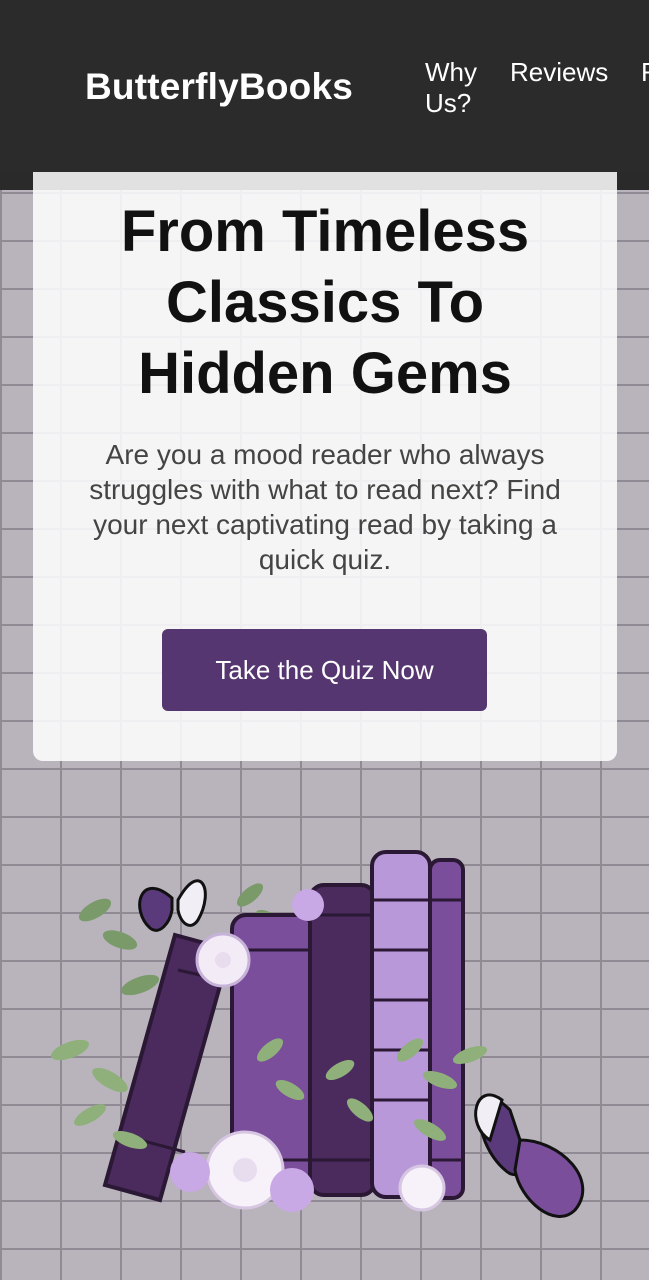  What do you see at coordinates (559, 72) in the screenshot?
I see `nav-link-reviews: Reviews` at bounding box center [559, 72].